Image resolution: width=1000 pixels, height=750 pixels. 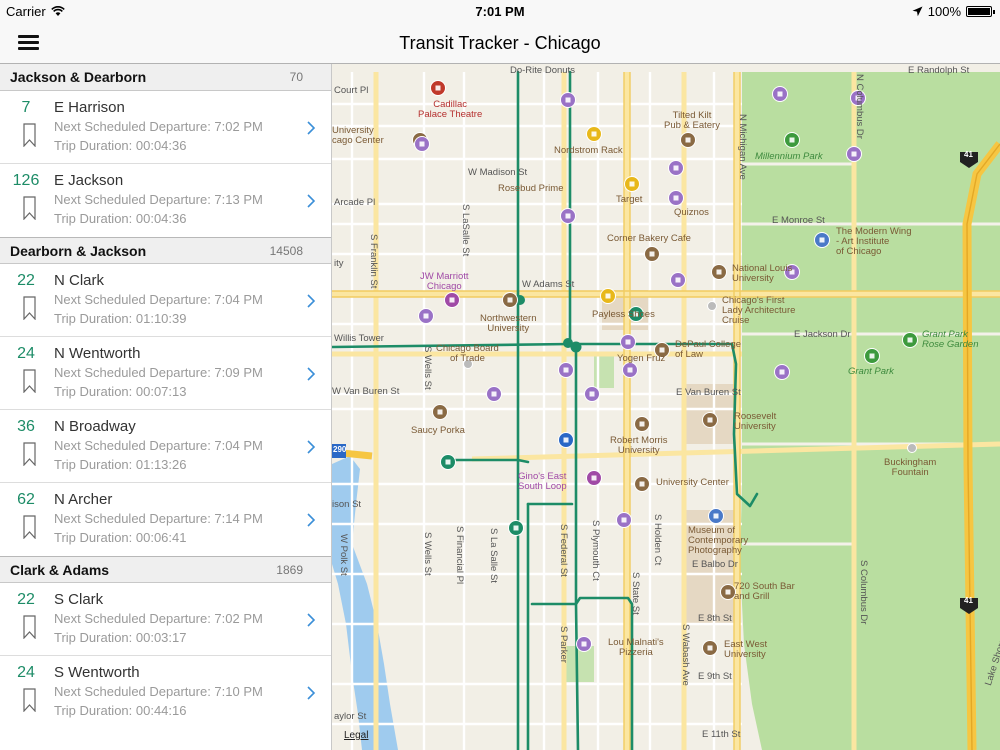 What do you see at coordinates (26, 280) in the screenshot?
I see `route-number: 22` at bounding box center [26, 280].